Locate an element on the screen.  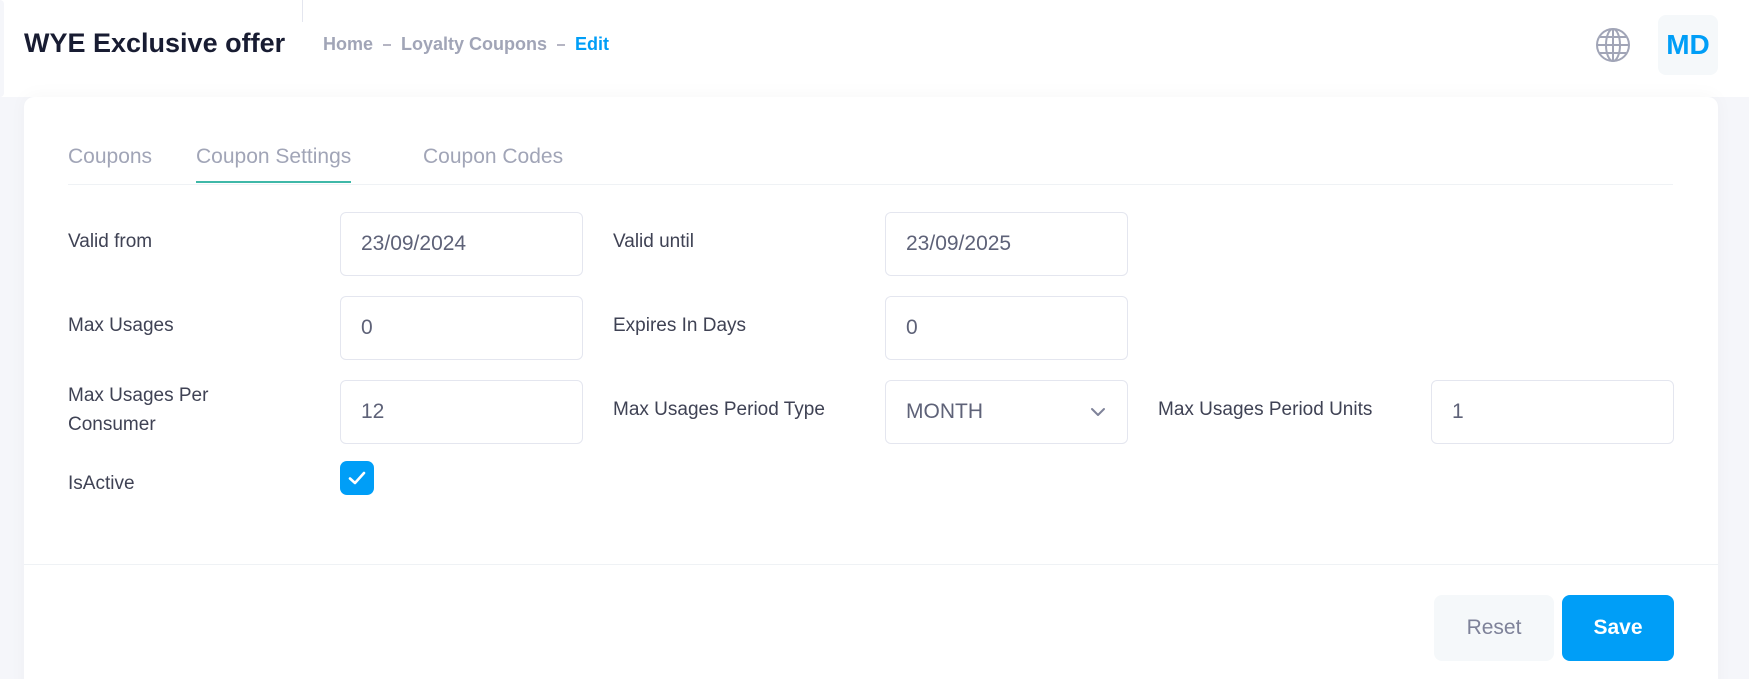
check-icon is located at coordinates (357, 478).